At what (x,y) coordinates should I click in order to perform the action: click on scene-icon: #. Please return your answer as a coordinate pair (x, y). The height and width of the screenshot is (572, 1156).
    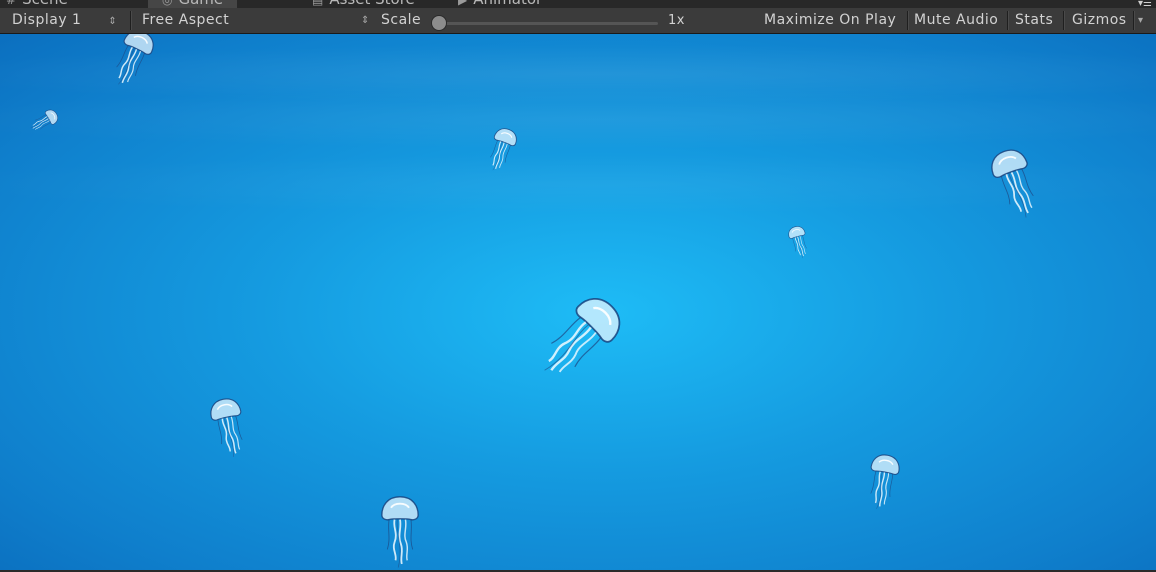
    Looking at the image, I should click on (11, 3).